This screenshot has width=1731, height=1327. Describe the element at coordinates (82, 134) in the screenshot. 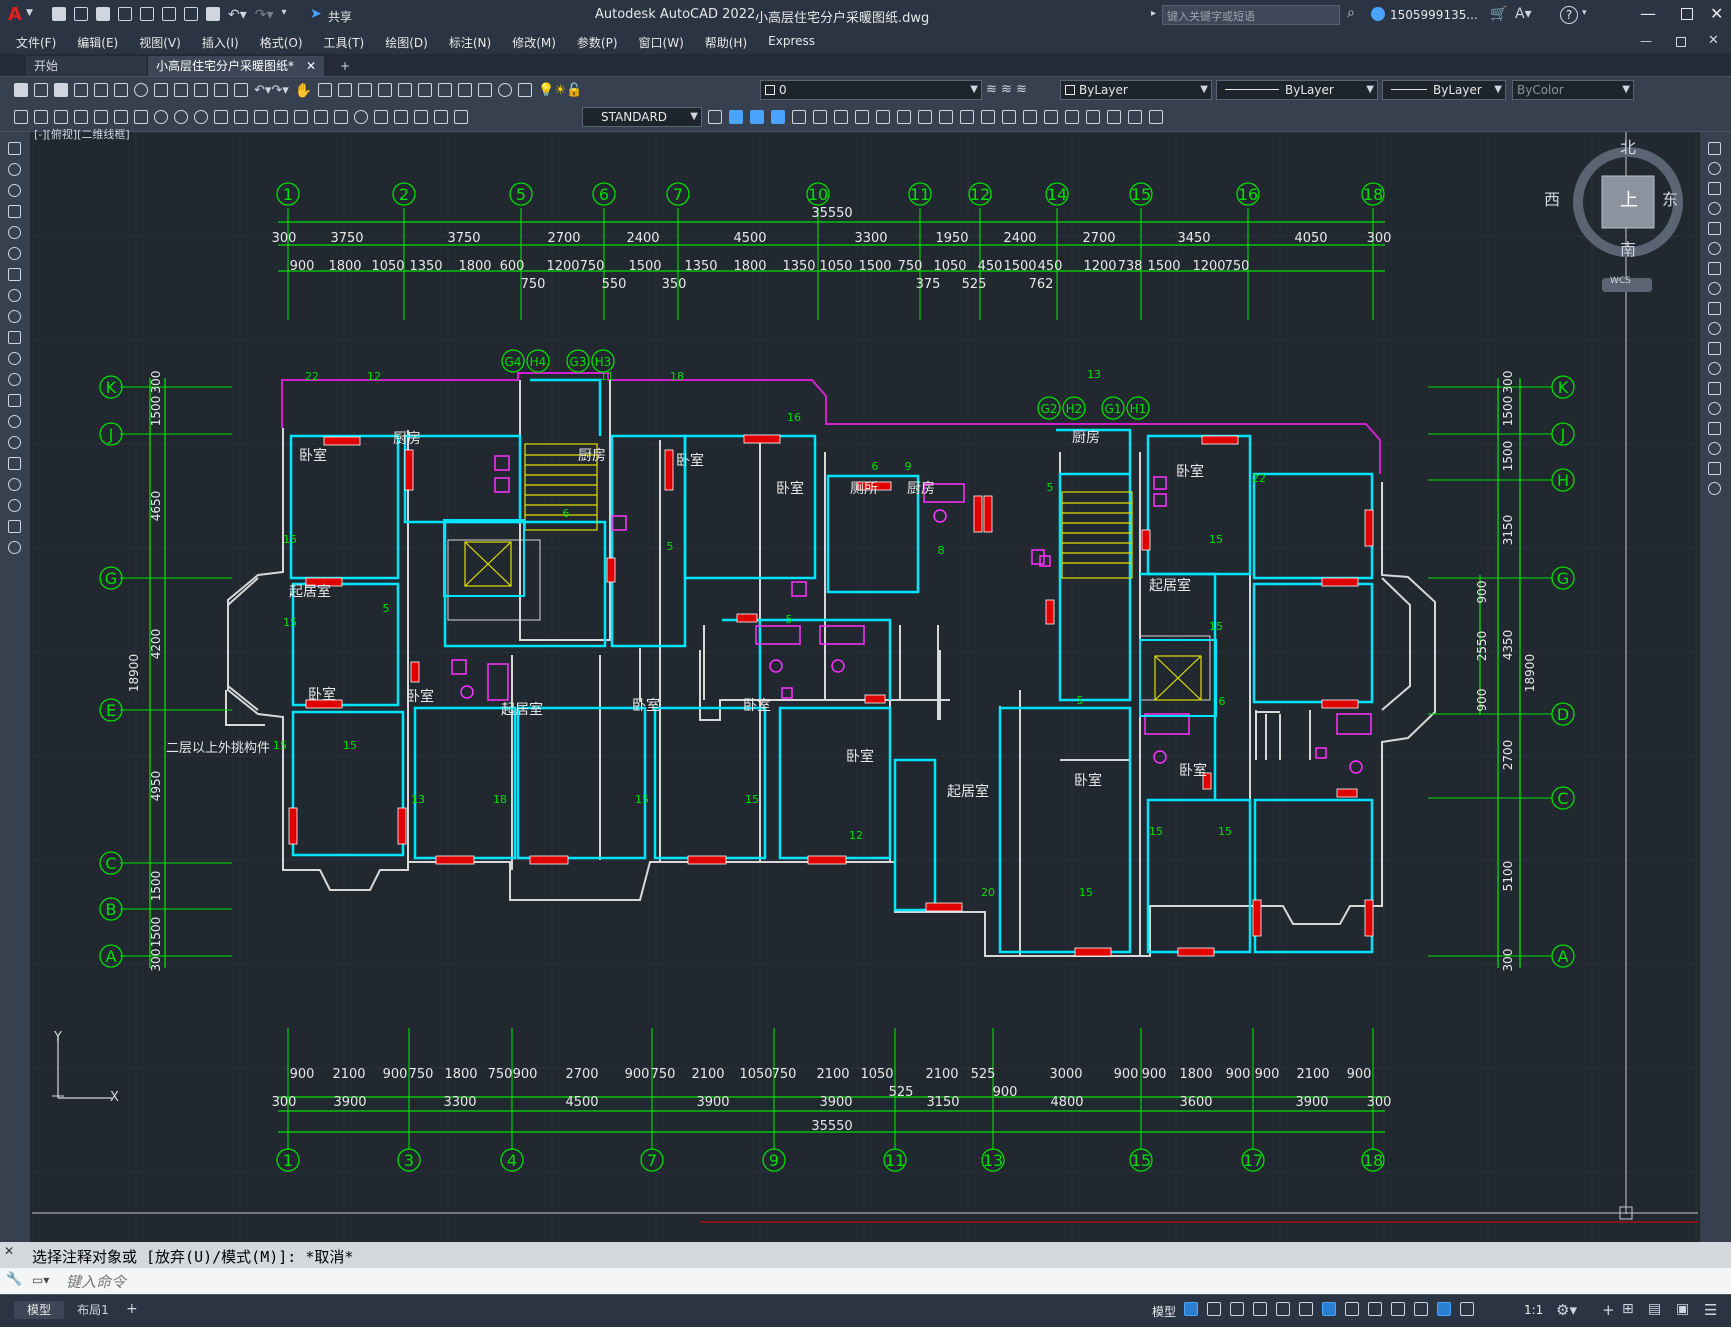

I see `viewport-controls: [-][俯视][二维线框]` at that location.